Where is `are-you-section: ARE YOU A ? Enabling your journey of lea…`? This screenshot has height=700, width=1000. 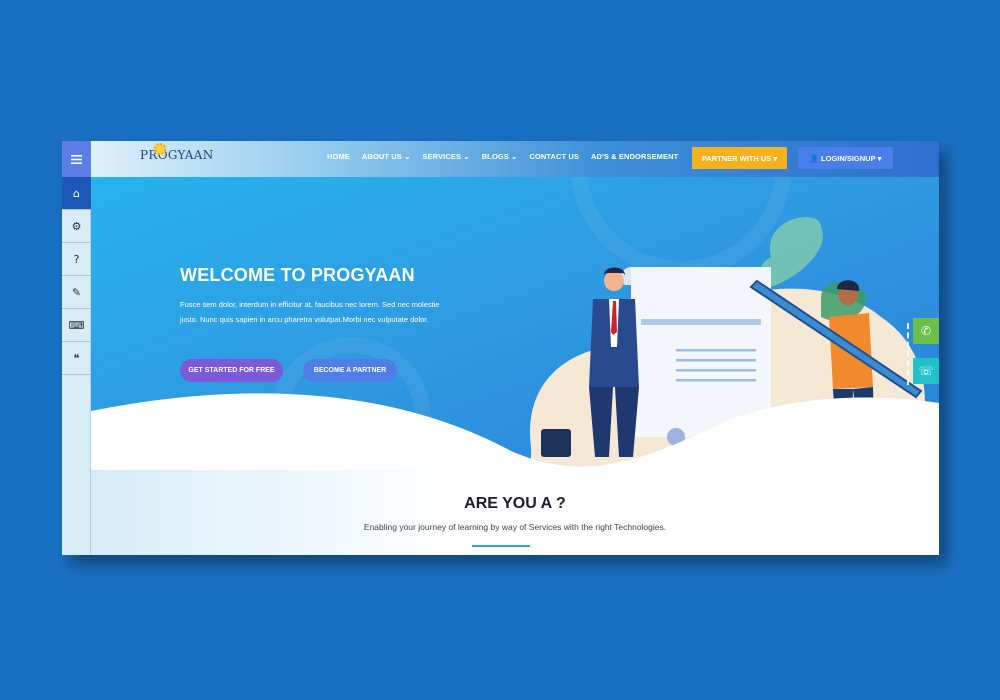
are-you-section: ARE YOU A ? Enabling your journey of lea… is located at coordinates (515, 512).